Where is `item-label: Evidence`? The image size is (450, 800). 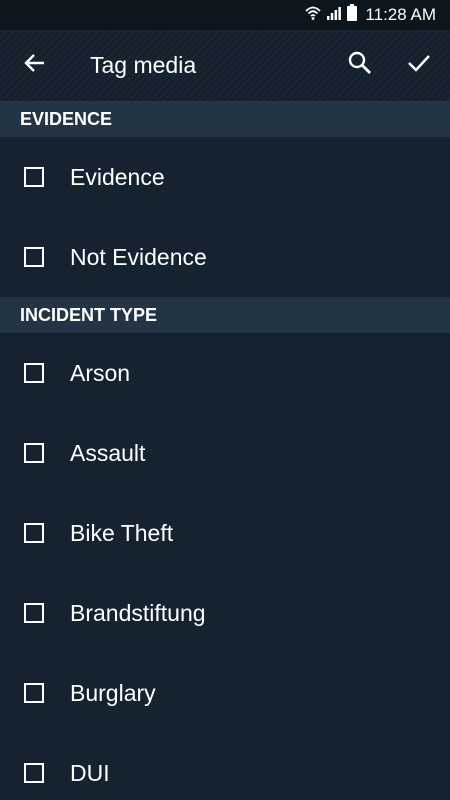 item-label: Evidence is located at coordinates (117, 177).